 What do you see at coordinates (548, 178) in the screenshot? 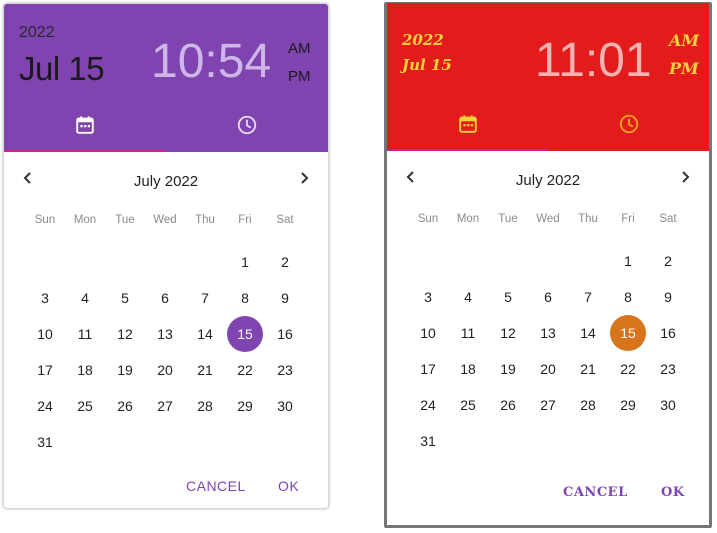
I see `month-navigation: July 2022` at bounding box center [548, 178].